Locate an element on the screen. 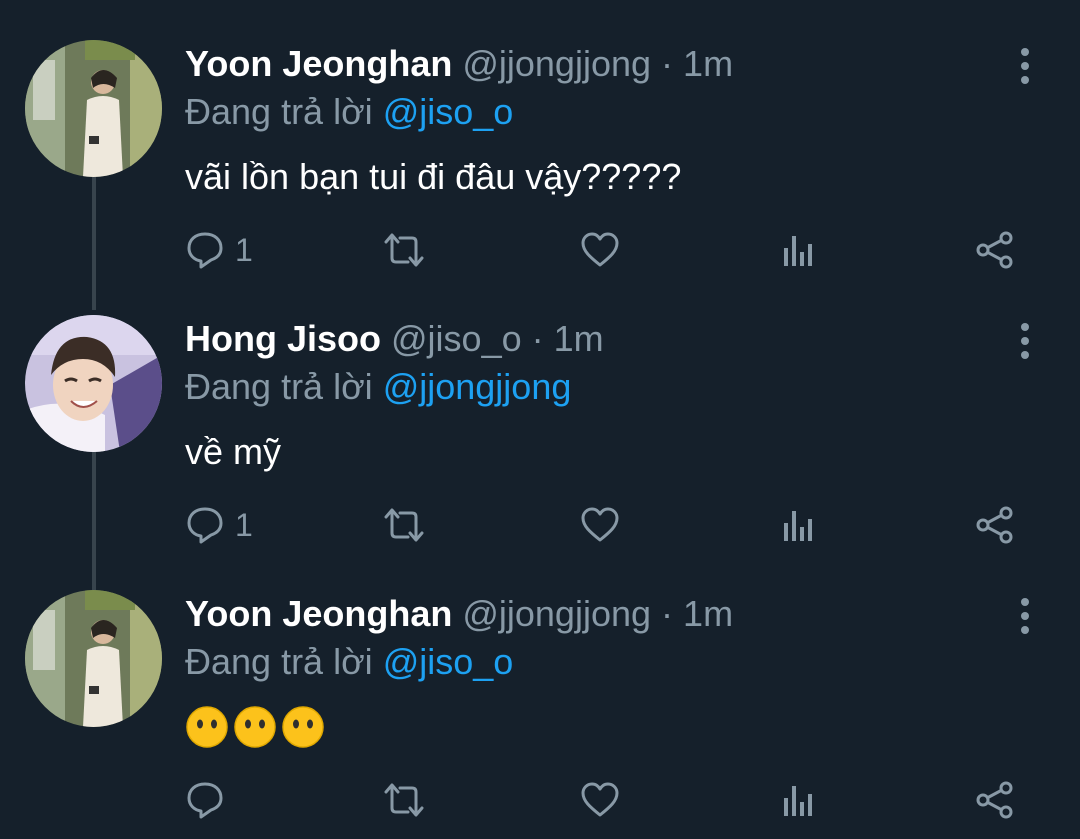 This screenshot has height=839, width=1080. tweet-text: về mỹ is located at coordinates (233, 451).